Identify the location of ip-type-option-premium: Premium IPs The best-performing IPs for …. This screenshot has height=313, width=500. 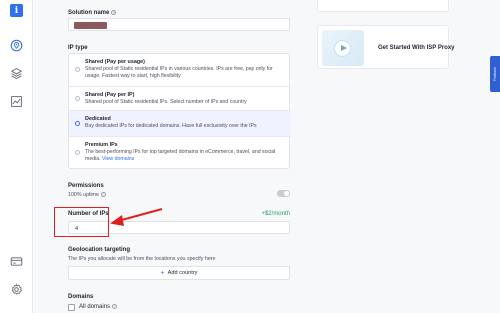
(180, 153).